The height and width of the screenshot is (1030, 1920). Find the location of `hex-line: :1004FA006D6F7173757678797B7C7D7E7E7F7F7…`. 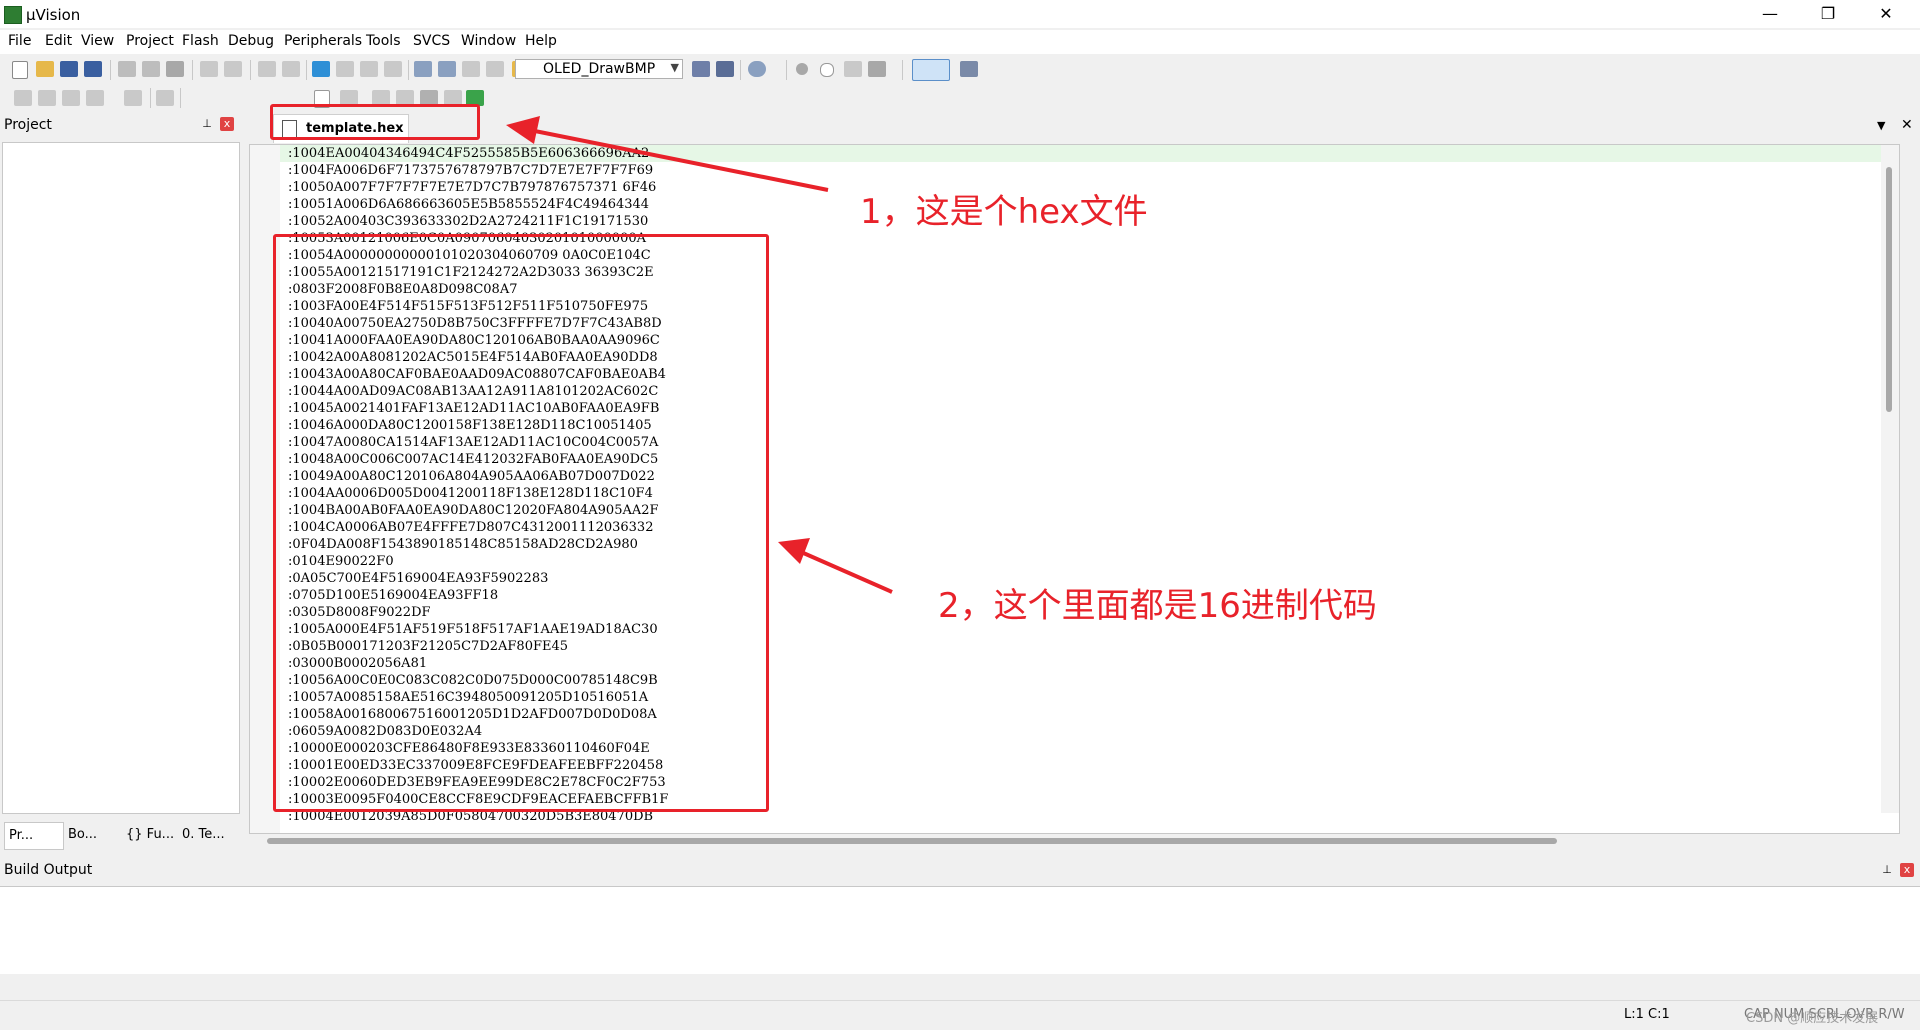

hex-line: :1004FA006D6F7173757678797B7C7D7E7E7F7F7… is located at coordinates (471, 170).